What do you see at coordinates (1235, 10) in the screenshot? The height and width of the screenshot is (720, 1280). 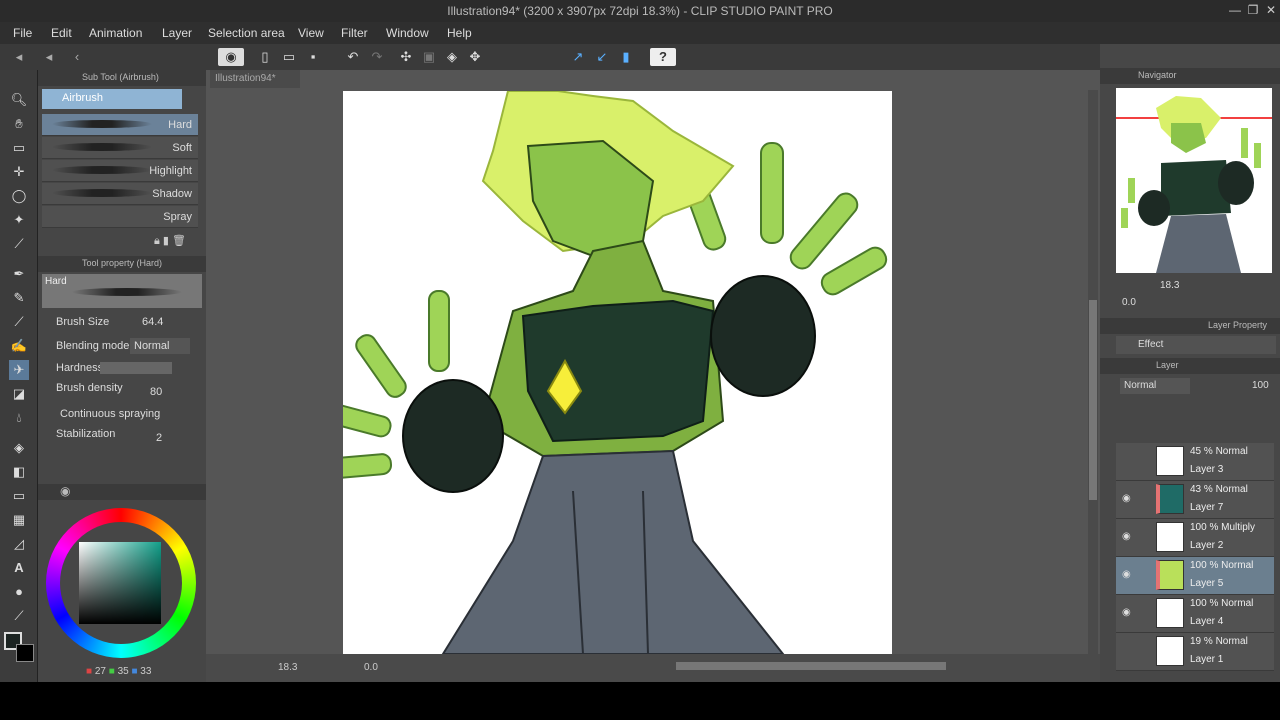 I see `minimize-button: —` at bounding box center [1235, 10].